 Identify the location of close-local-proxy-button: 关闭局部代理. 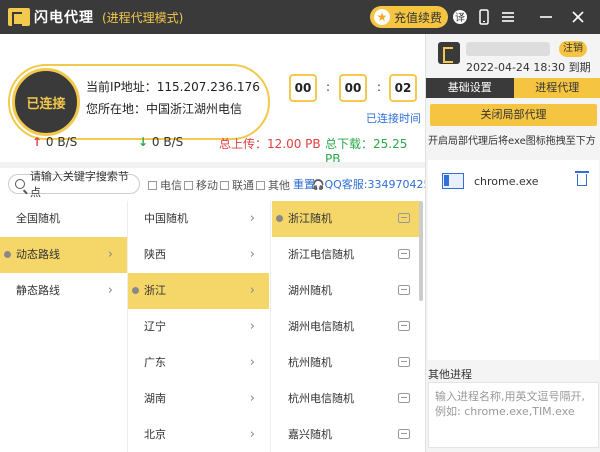
(513, 115).